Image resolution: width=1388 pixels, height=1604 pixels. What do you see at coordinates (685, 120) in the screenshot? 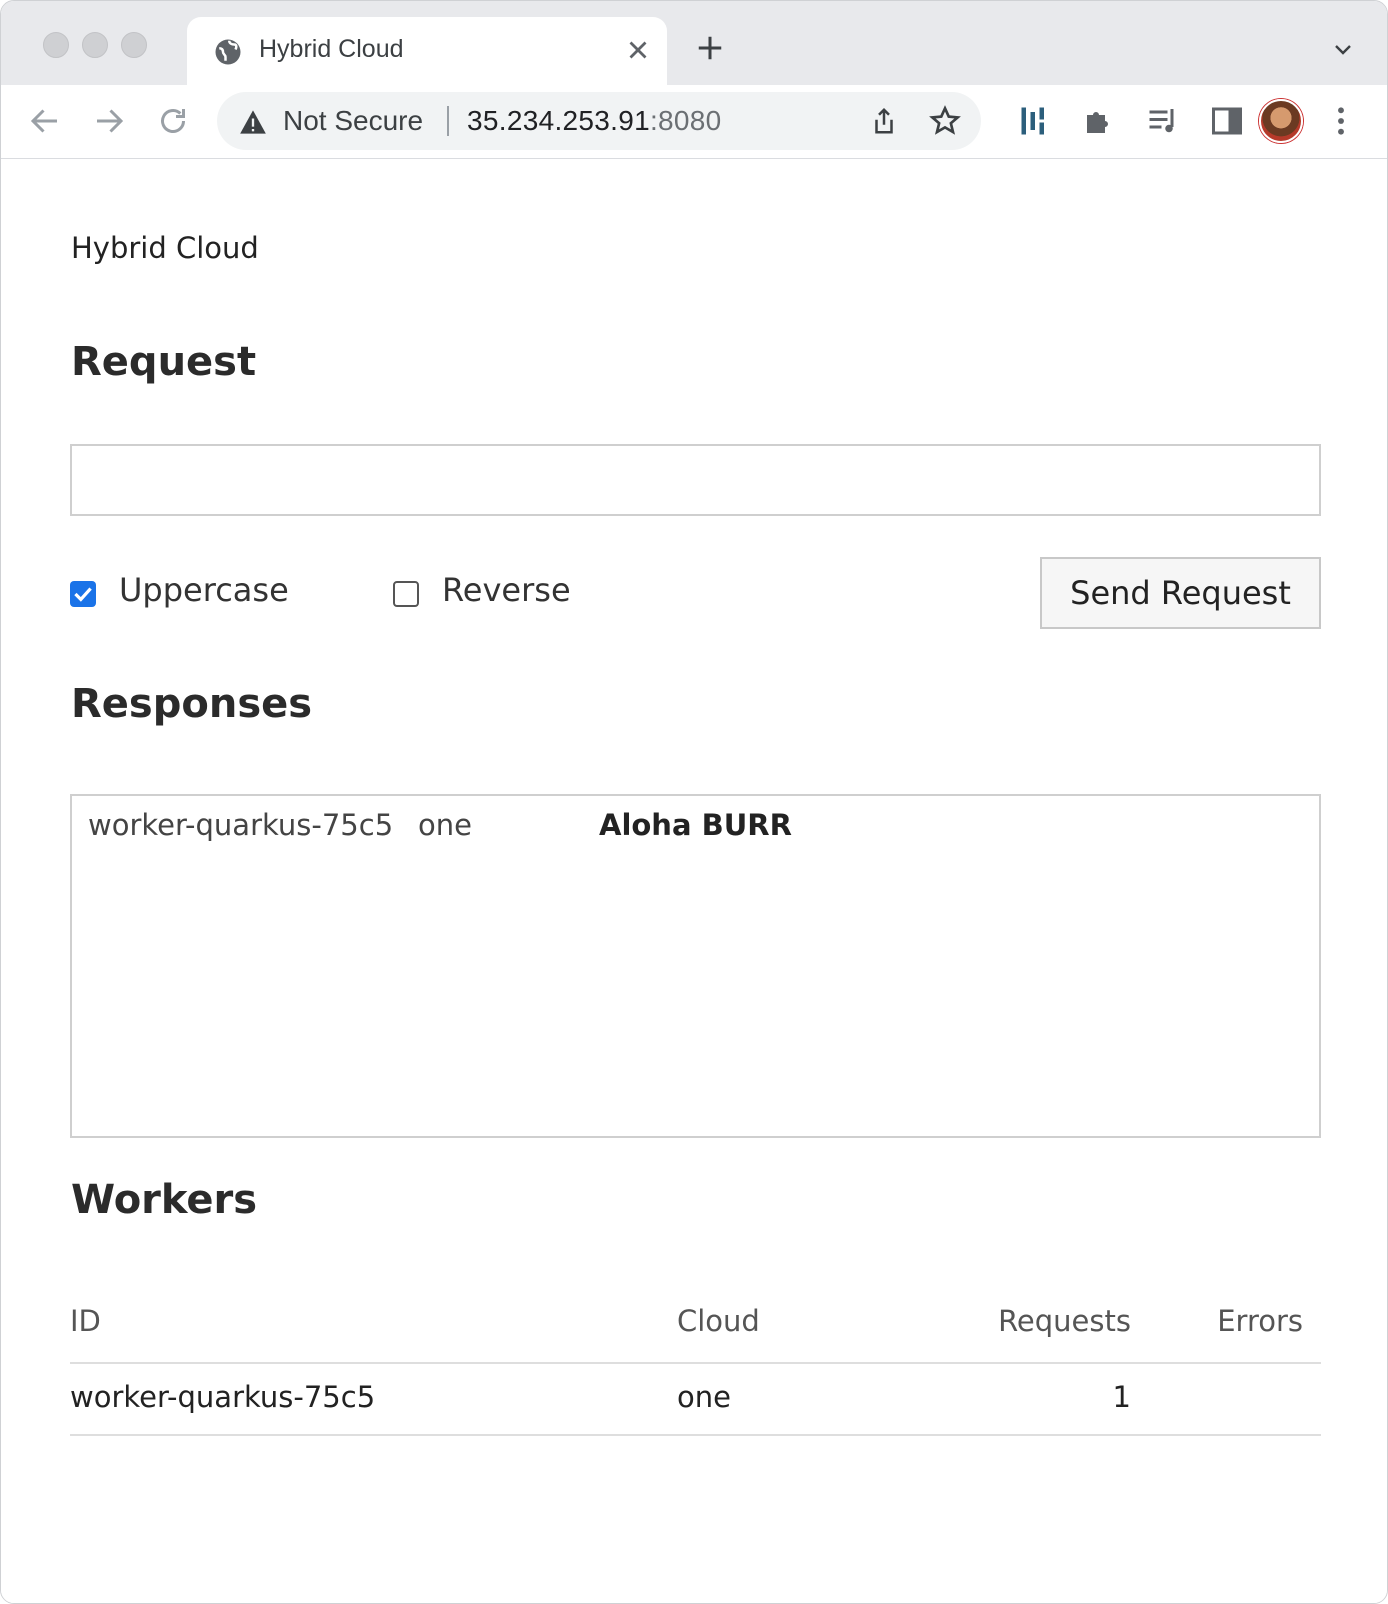
I see `url-port: :8080` at bounding box center [685, 120].